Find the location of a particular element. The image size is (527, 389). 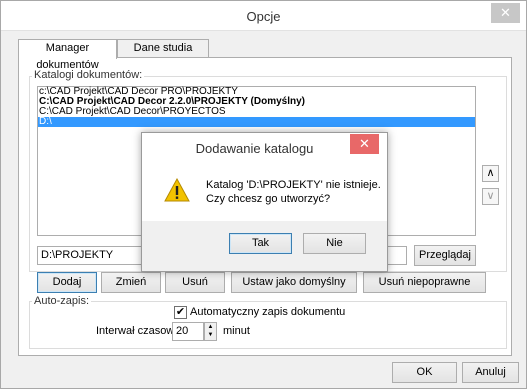

dialog-message-line2: Czy chcesz go utworzyć? is located at coordinates (268, 199).